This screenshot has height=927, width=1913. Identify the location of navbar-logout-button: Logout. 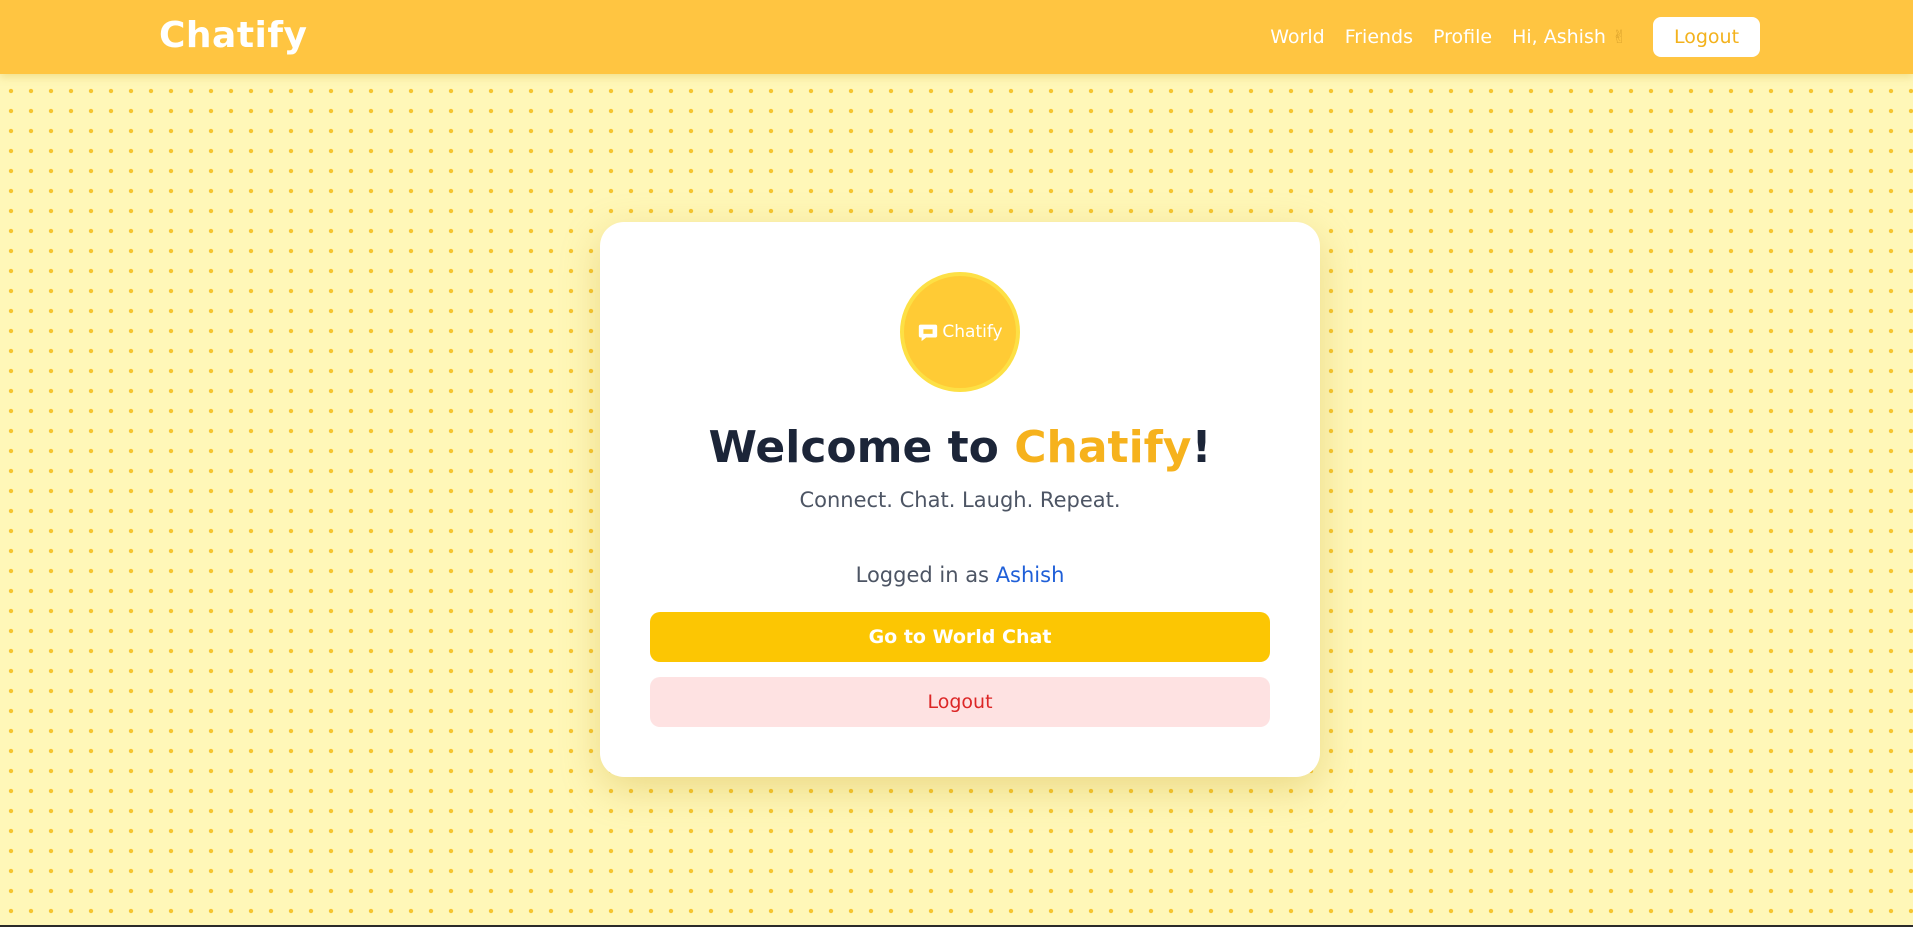
(1706, 37).